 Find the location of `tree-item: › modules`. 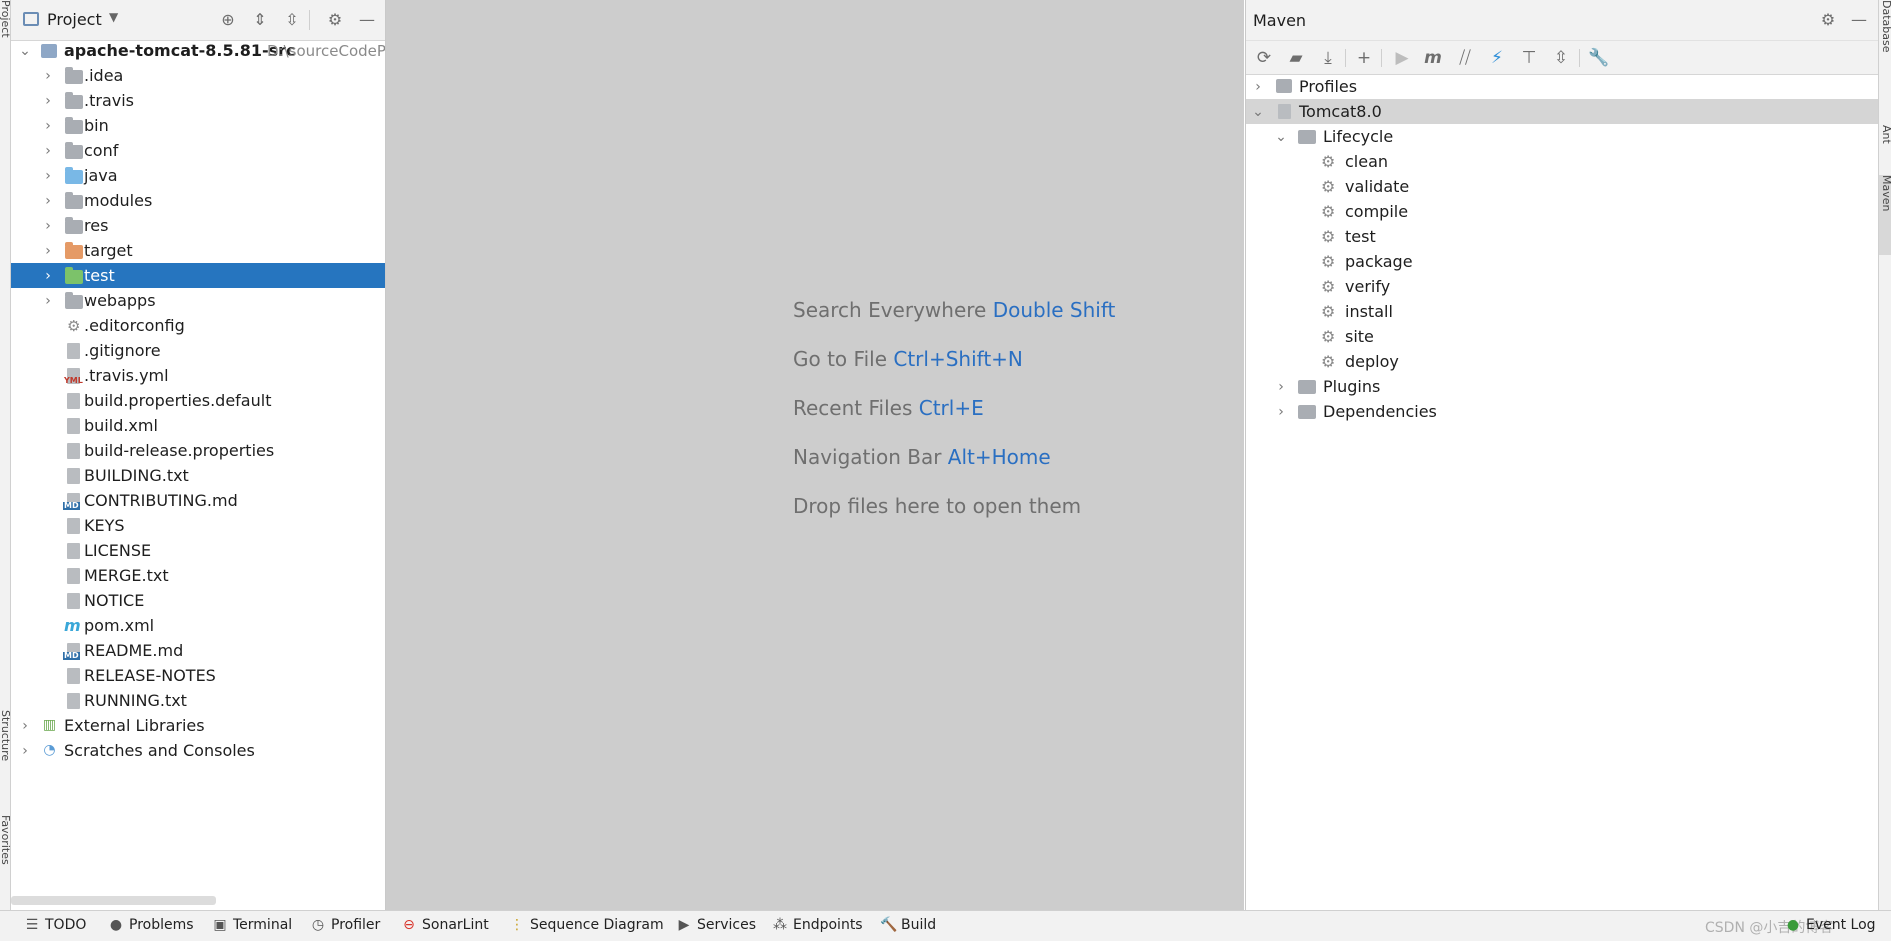

tree-item: › modules is located at coordinates (198, 200).